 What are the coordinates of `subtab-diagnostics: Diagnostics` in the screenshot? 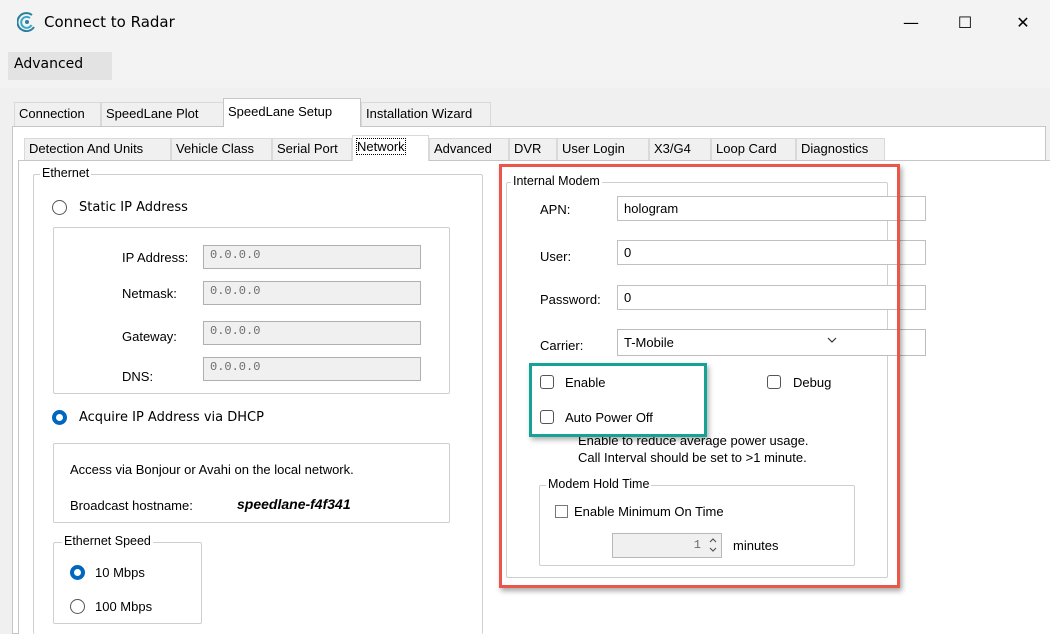 It's located at (840, 149).